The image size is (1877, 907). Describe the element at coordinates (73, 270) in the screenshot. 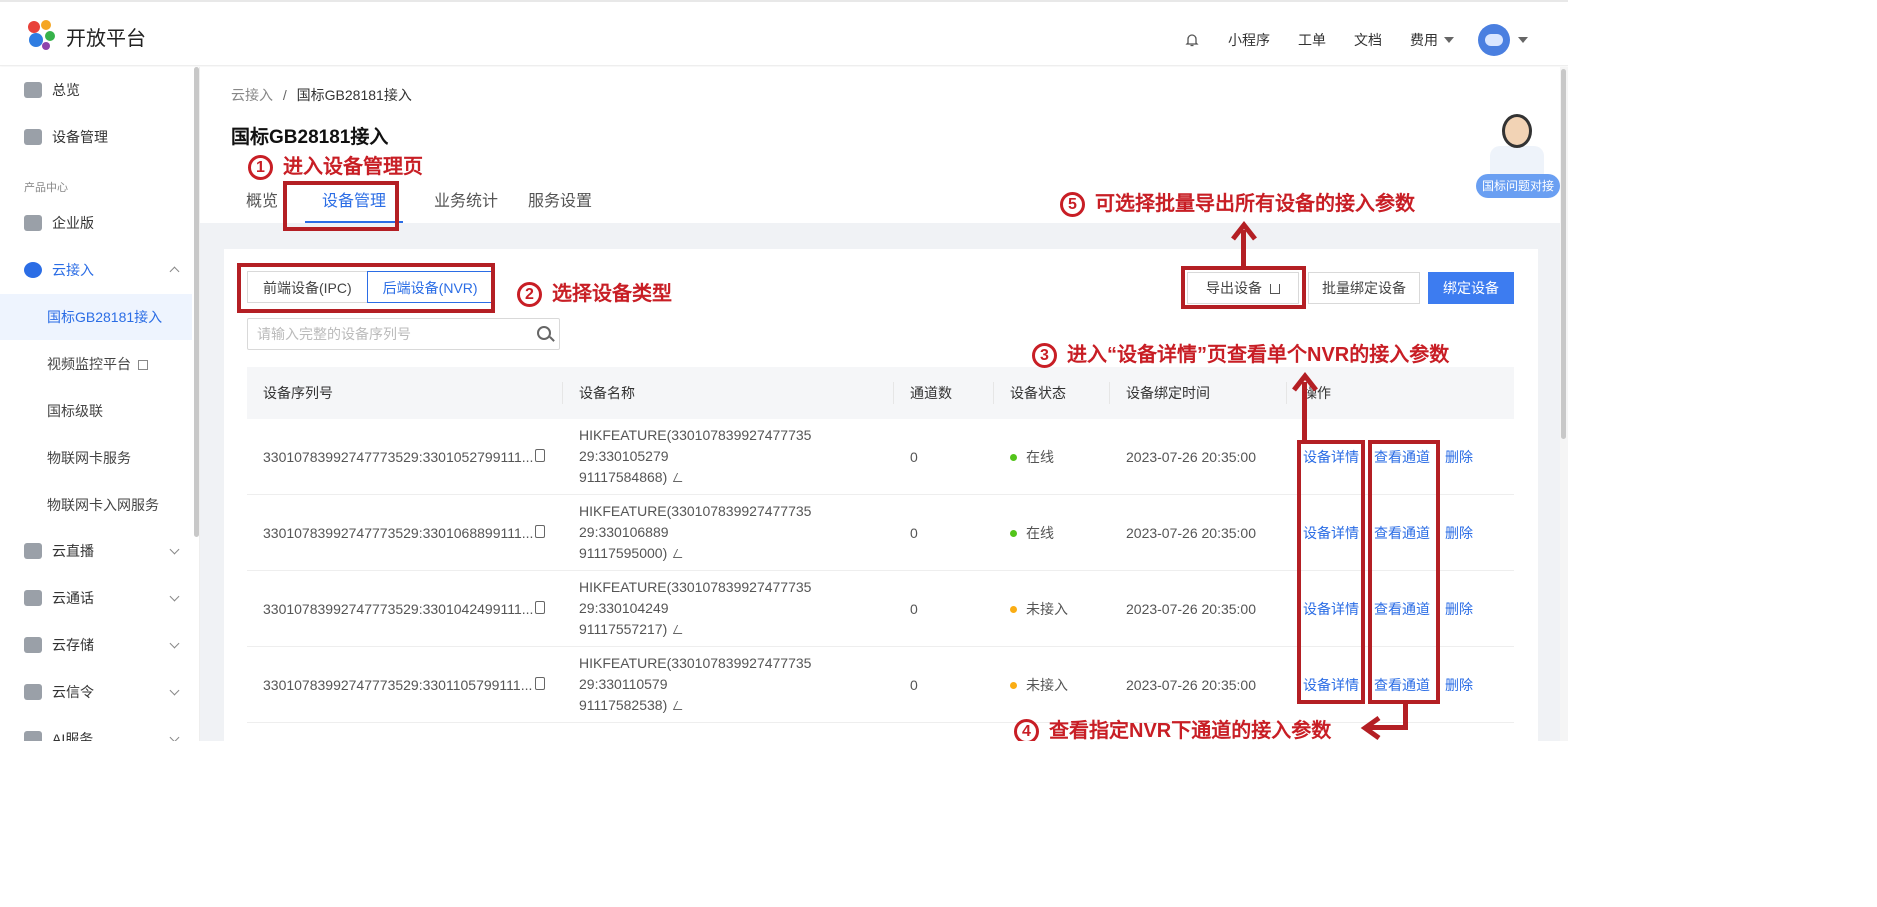

I see `sidebar-item-label: 云接入` at that location.